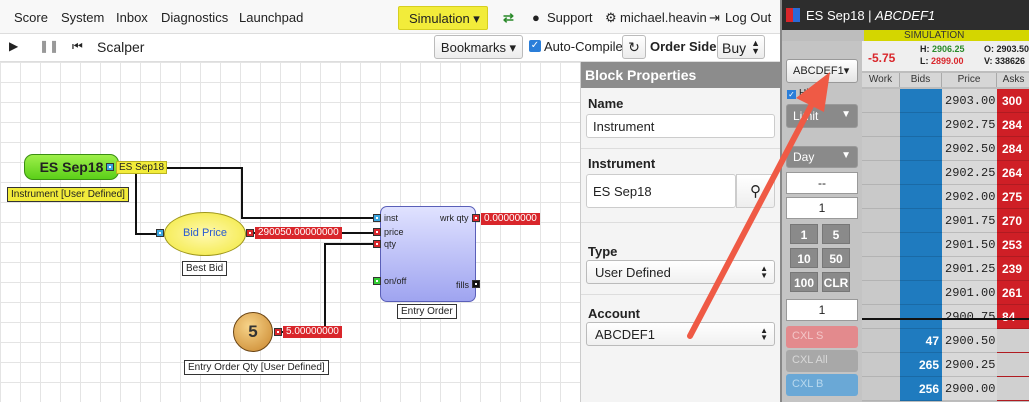  I want to click on price-cell: 2902.25, so click(969, 173).